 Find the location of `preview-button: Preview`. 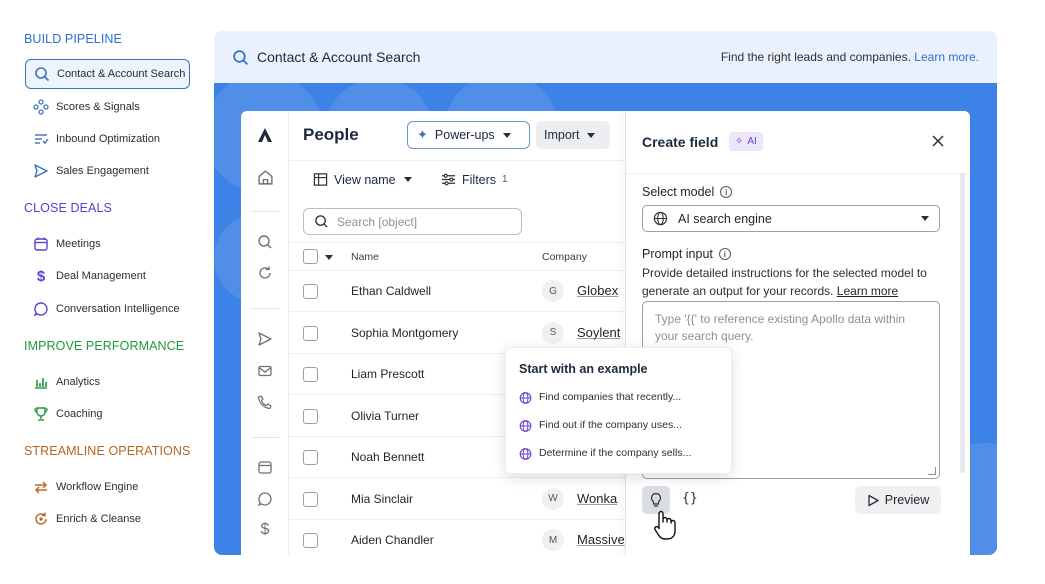

preview-button: Preview is located at coordinates (898, 500).